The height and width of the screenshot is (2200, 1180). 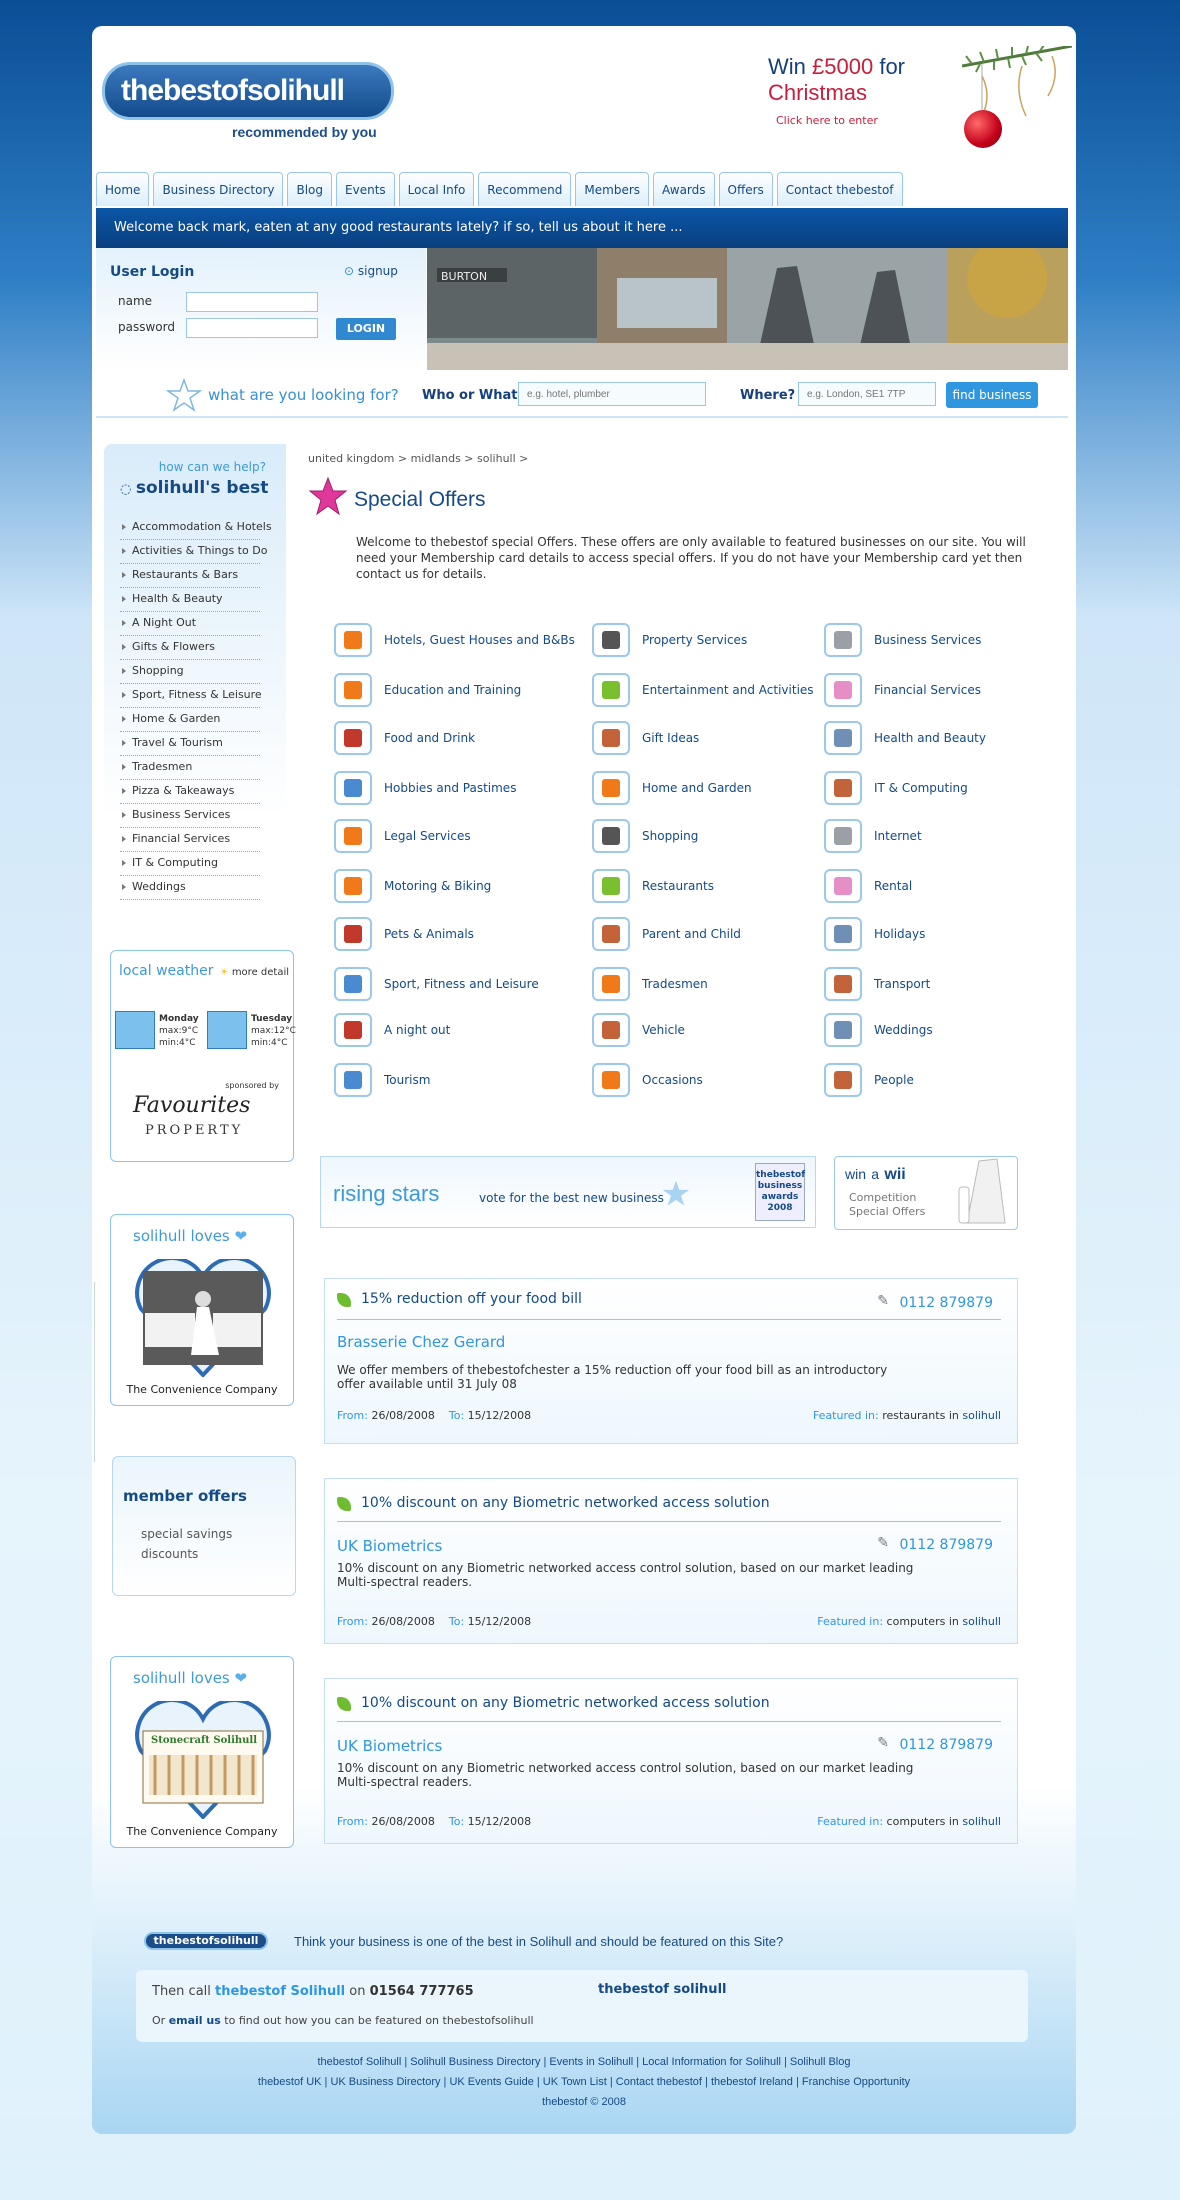 What do you see at coordinates (190, 720) in the screenshot?
I see `sidebar-item: Home & Garden` at bounding box center [190, 720].